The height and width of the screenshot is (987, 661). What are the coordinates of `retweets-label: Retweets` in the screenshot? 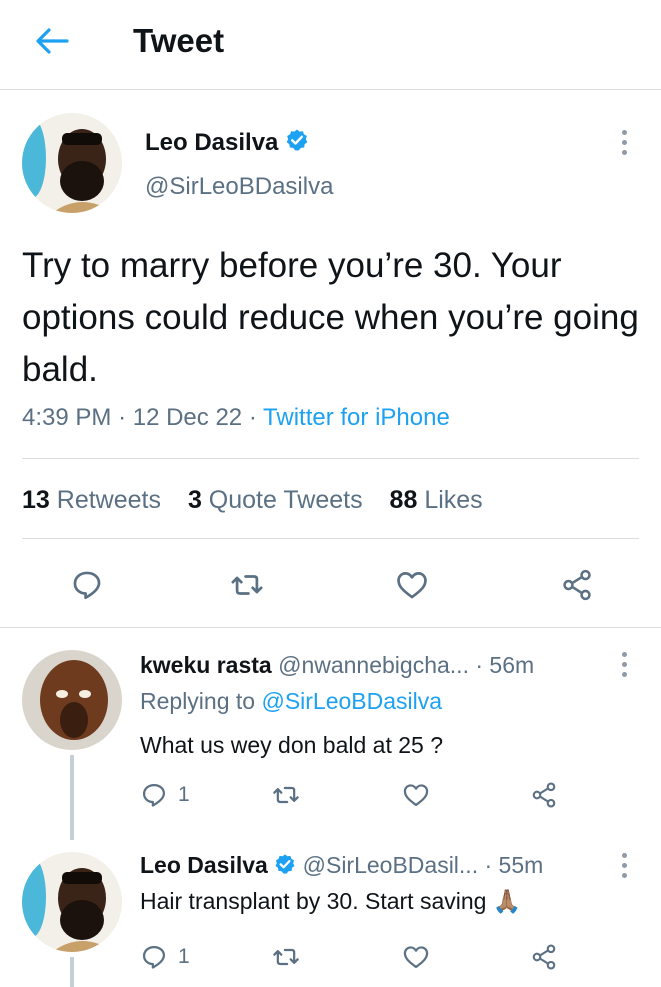 It's located at (108, 500).